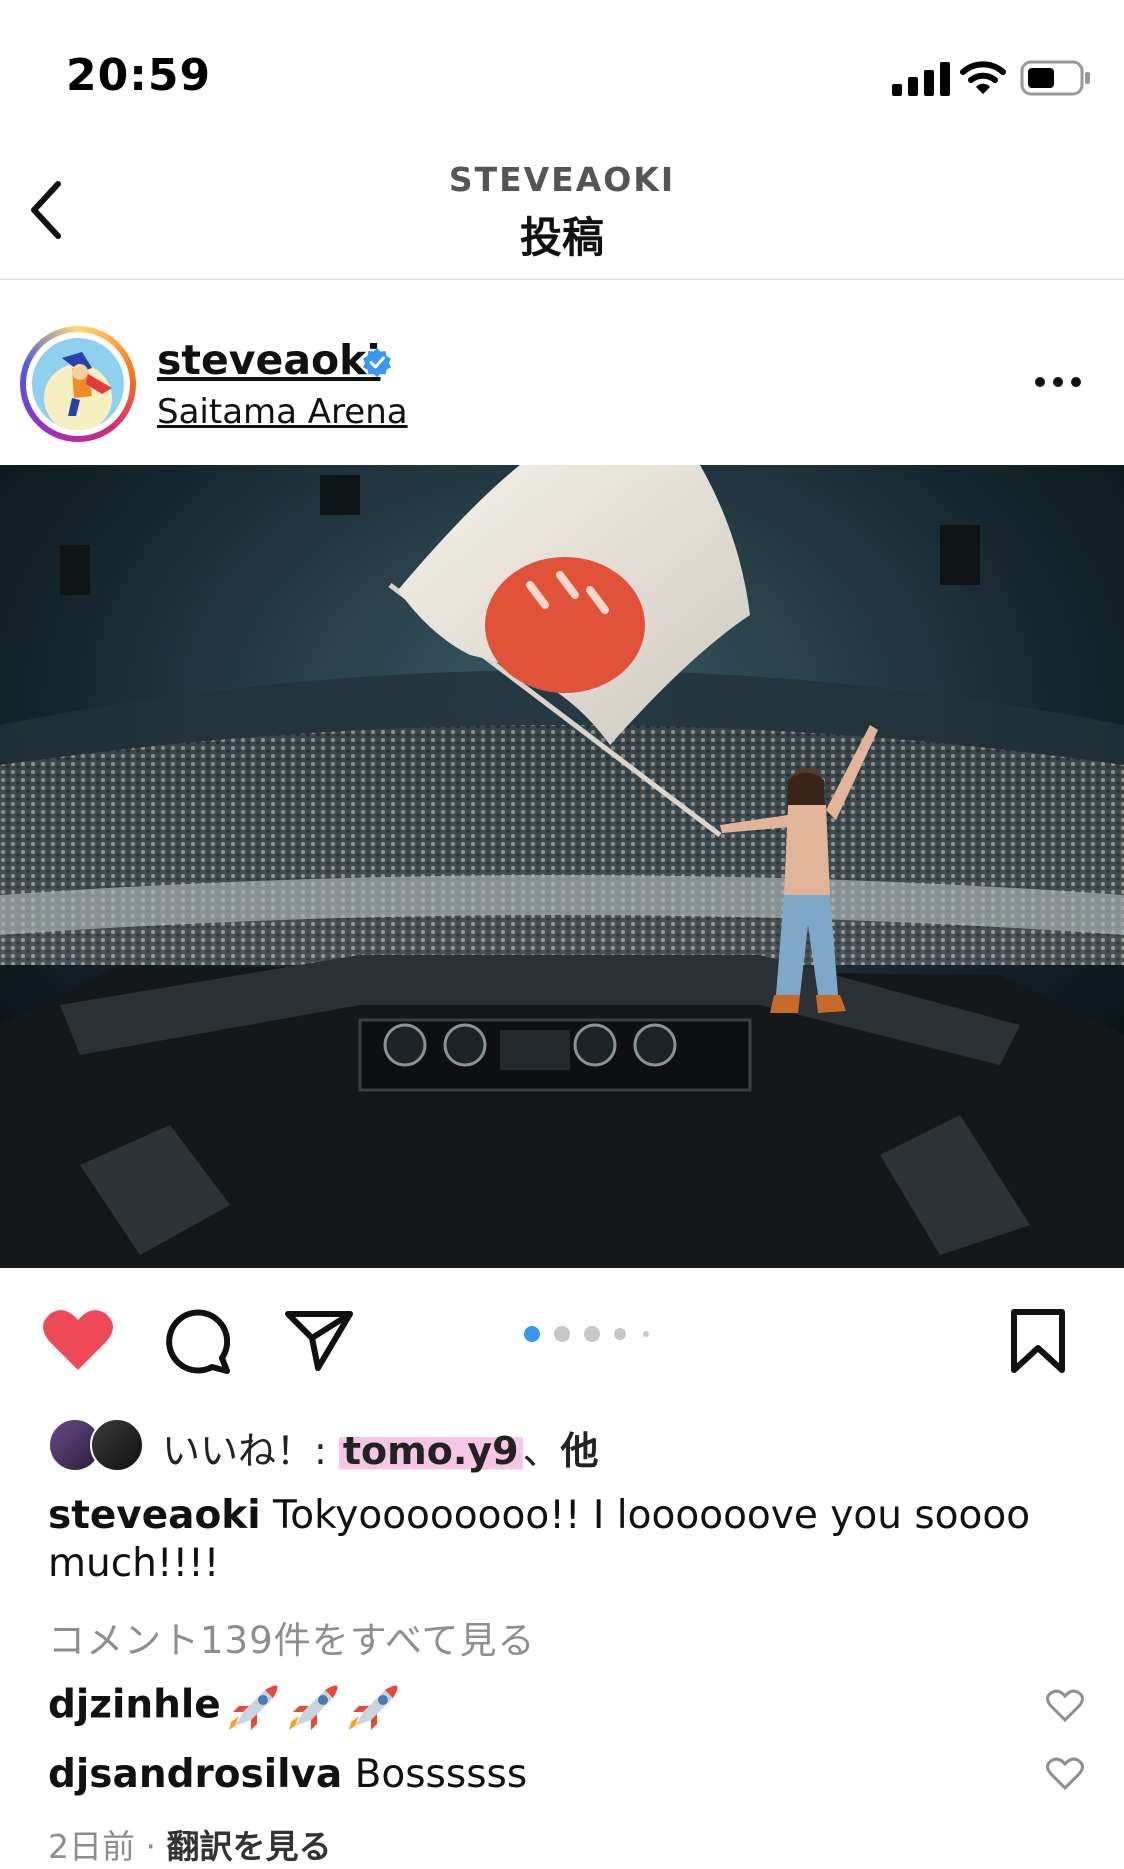  I want to click on header-divider, so click(562, 279).